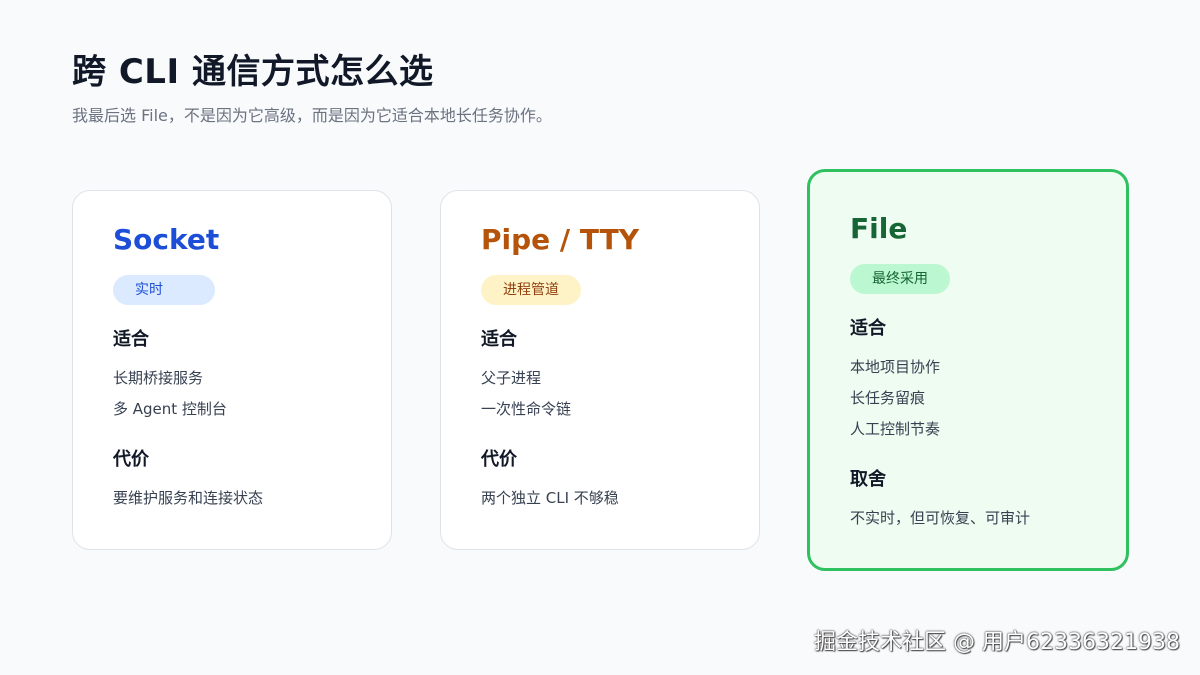  What do you see at coordinates (560, 239) in the screenshot?
I see `card-title: Pipe / TTY` at bounding box center [560, 239].